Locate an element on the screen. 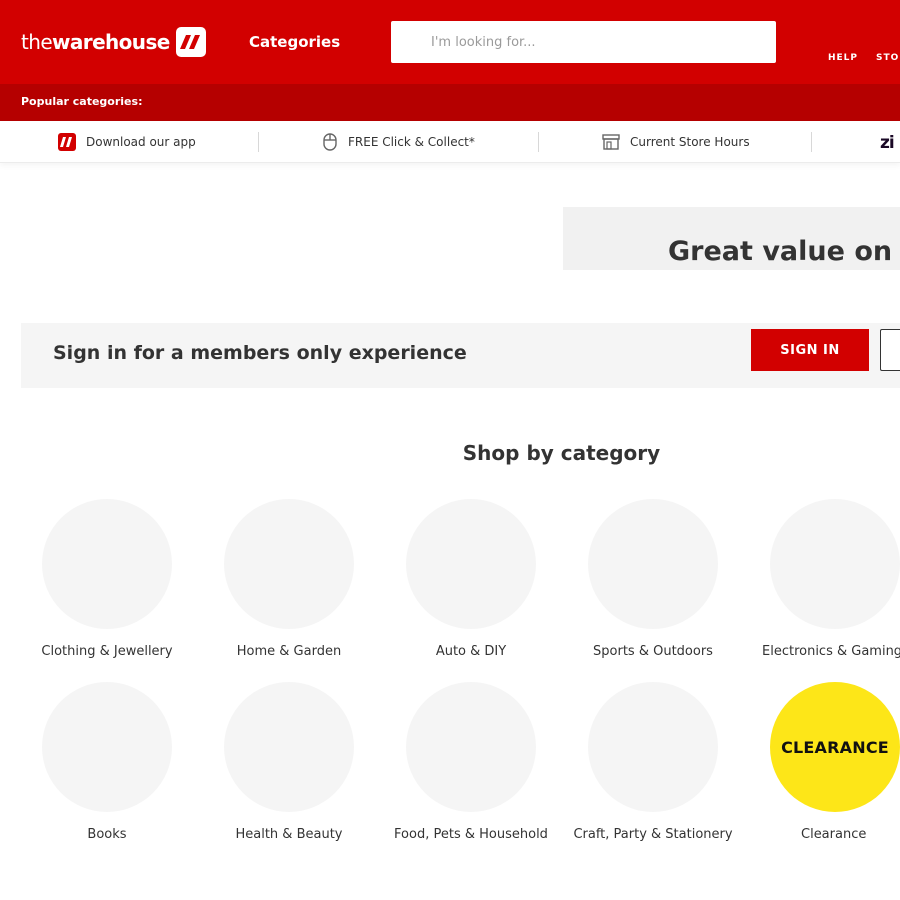  category-tile: Home & Garden is located at coordinates (289, 579).